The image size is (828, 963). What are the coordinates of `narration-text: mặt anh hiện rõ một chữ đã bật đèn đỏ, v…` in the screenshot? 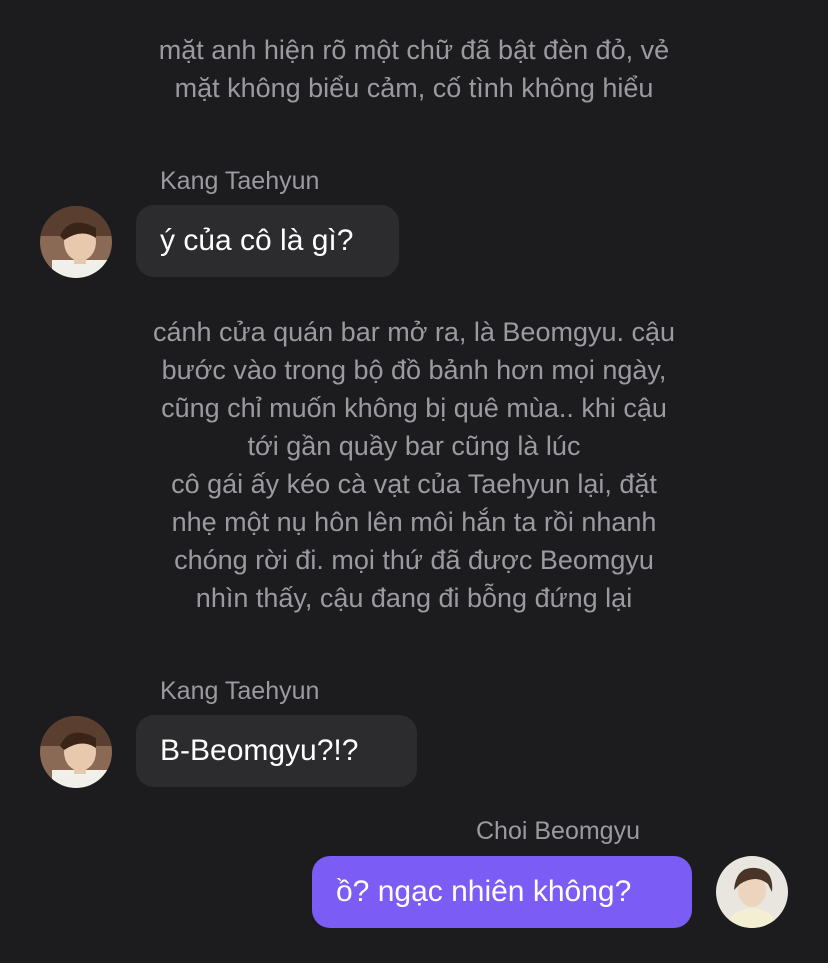 It's located at (414, 69).